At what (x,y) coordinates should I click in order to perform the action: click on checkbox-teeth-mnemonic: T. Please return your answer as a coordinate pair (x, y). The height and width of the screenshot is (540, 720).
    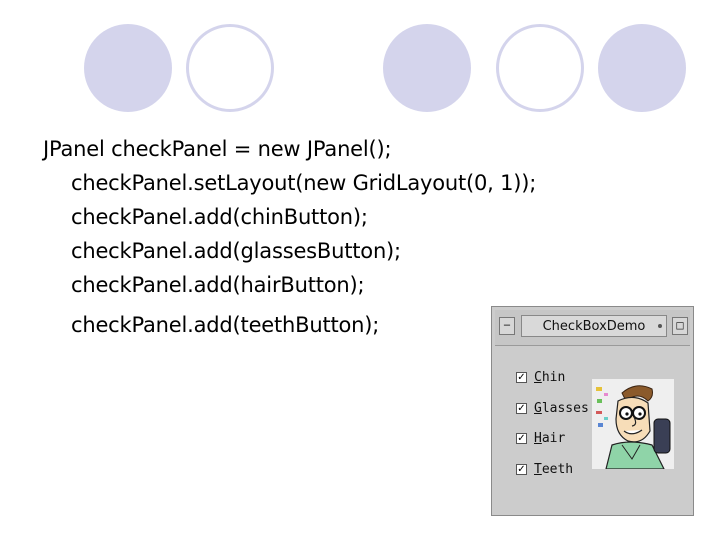
    Looking at the image, I should click on (538, 469).